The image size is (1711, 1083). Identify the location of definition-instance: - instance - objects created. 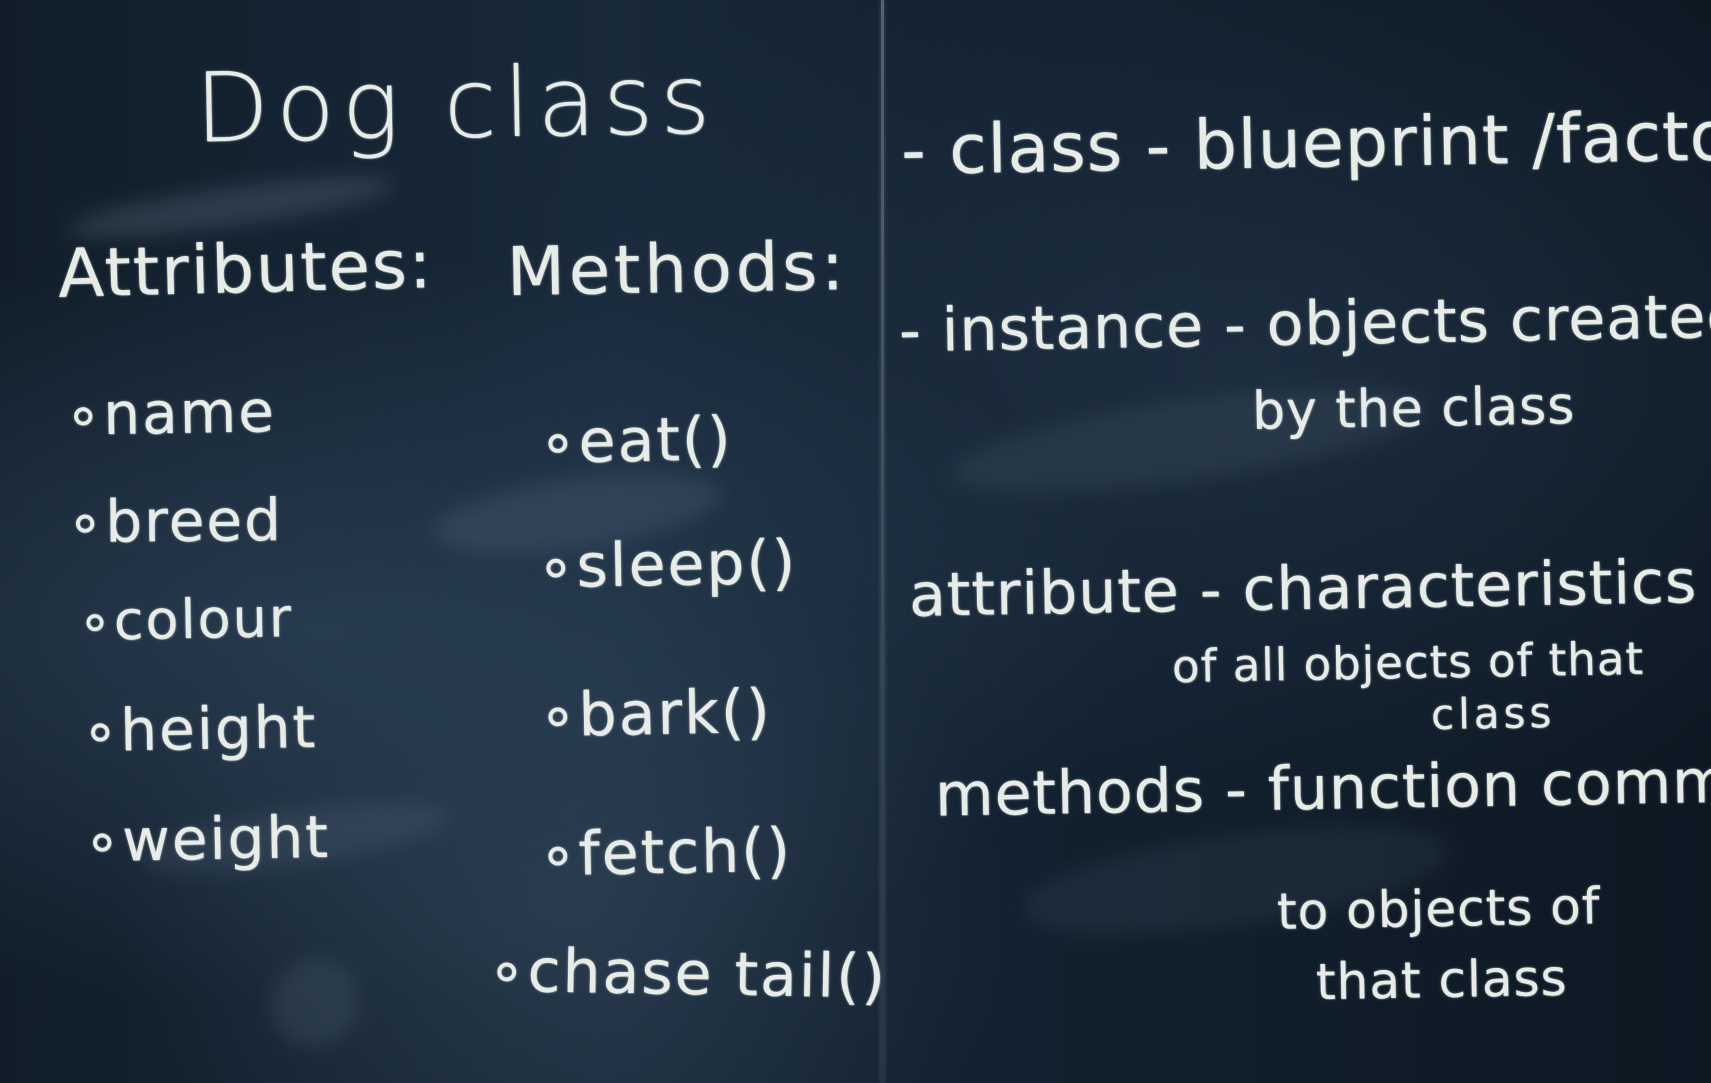
(1304, 324).